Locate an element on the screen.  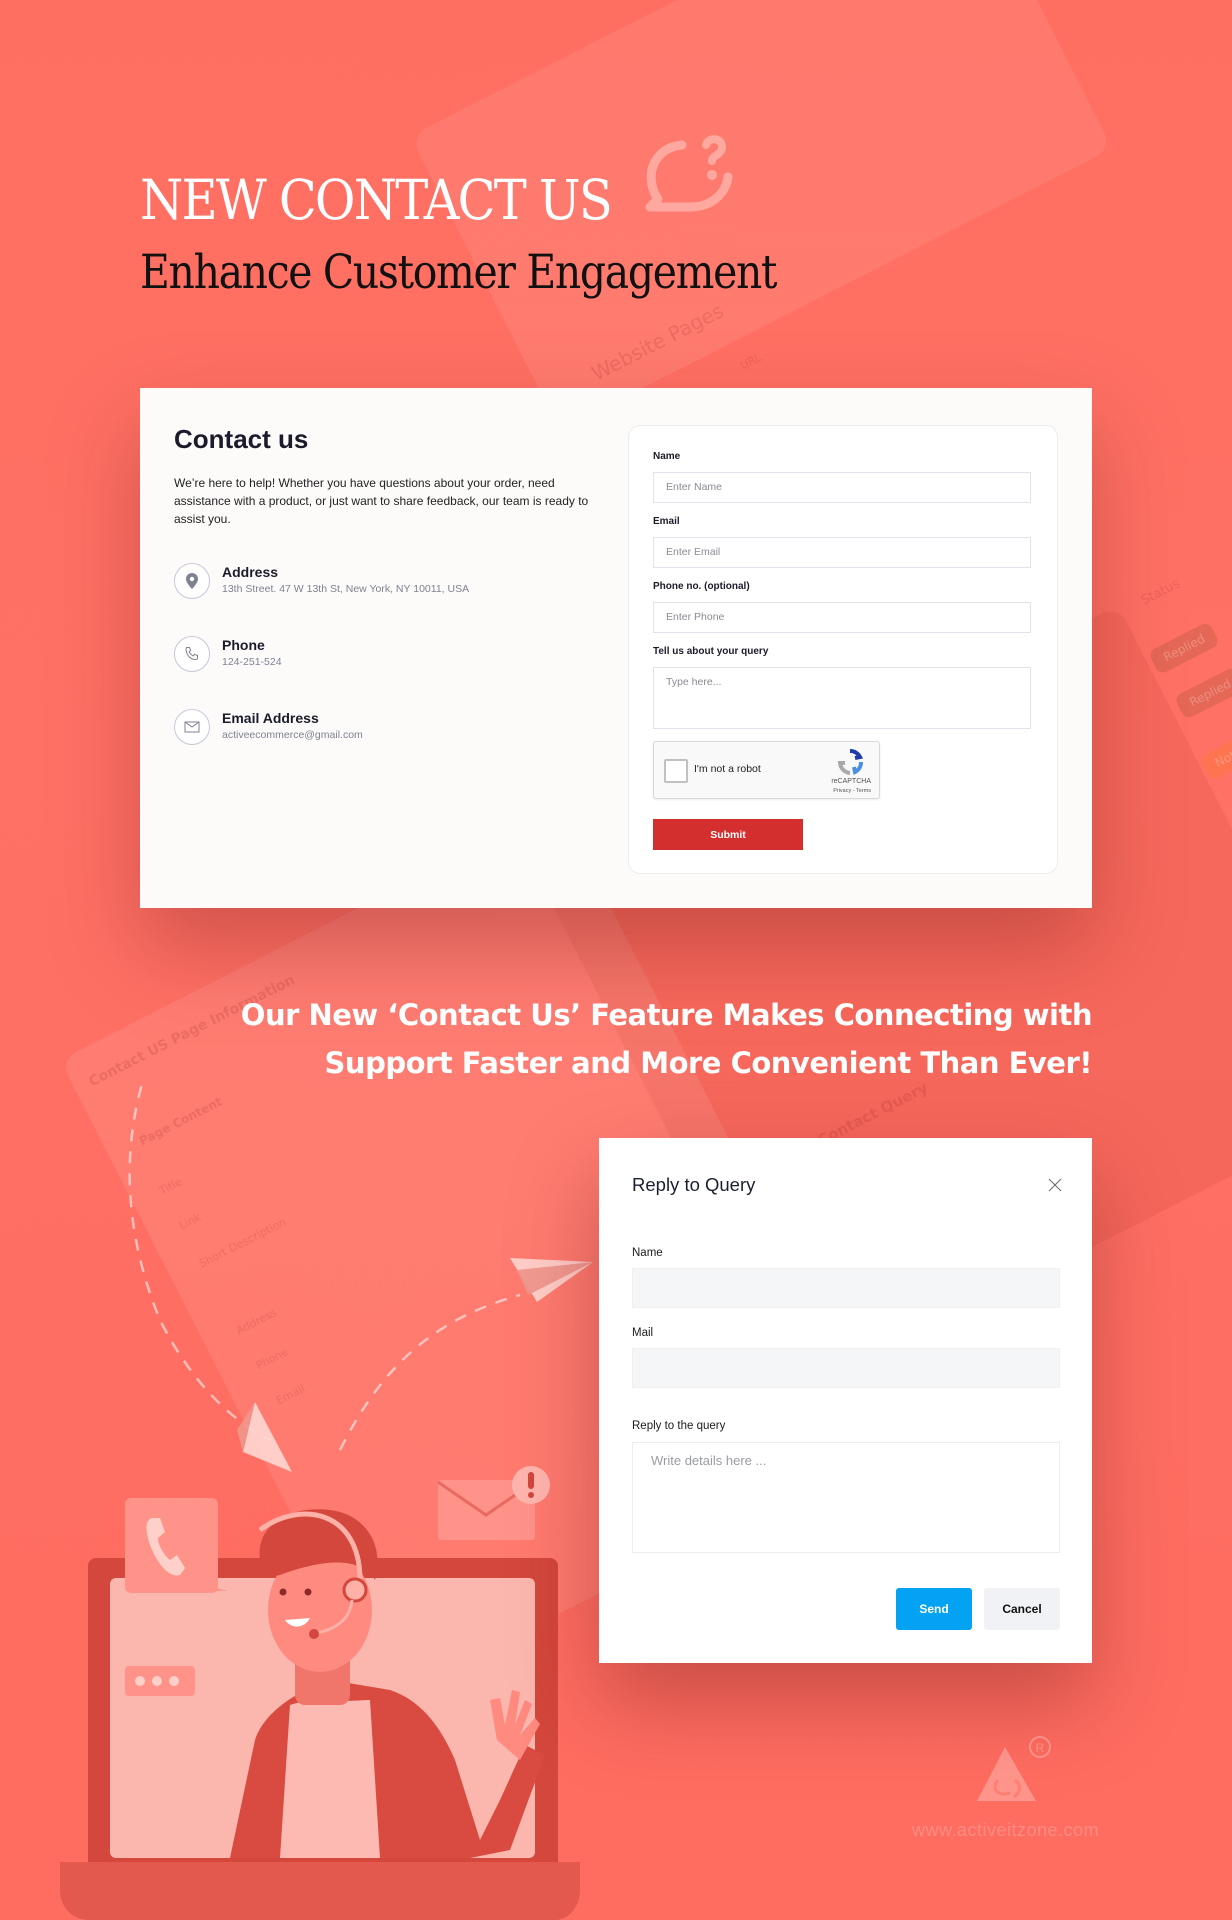
close-icon is located at coordinates (1055, 1185).